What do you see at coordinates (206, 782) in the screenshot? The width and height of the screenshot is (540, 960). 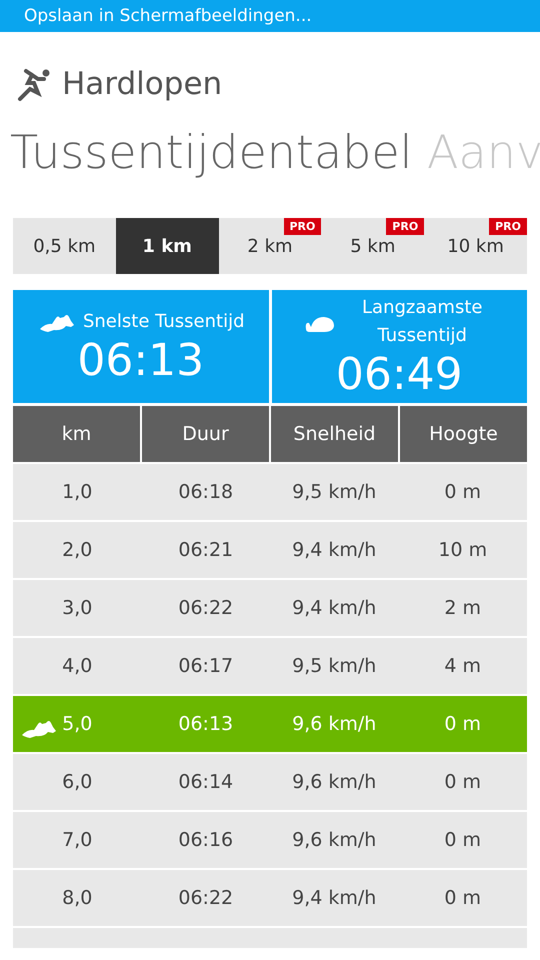 I see `table-cell-text: 06:14` at bounding box center [206, 782].